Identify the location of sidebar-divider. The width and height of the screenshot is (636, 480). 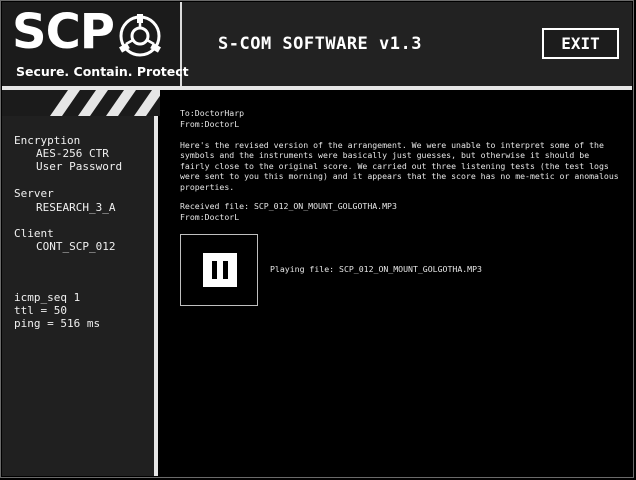
(156, 296).